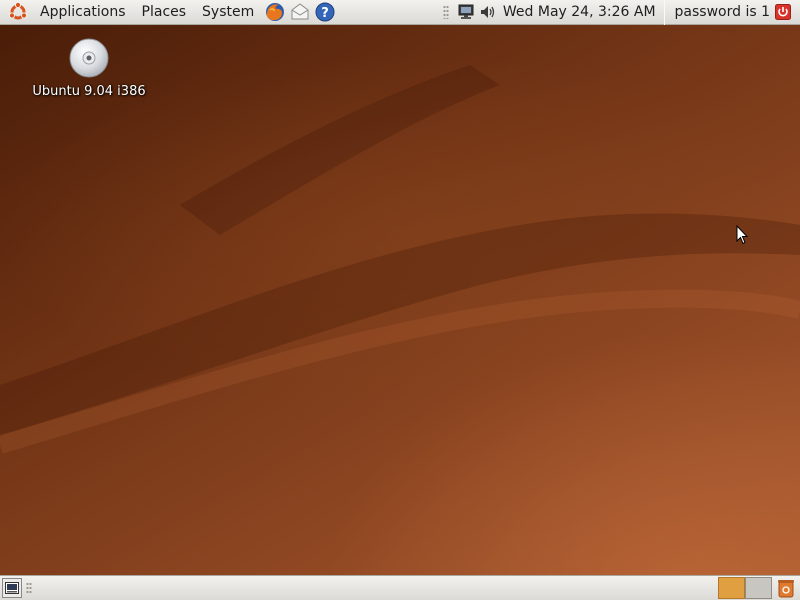 The height and width of the screenshot is (600, 800). I want to click on clock: Wed May 24, 3:26 AM, so click(581, 12).